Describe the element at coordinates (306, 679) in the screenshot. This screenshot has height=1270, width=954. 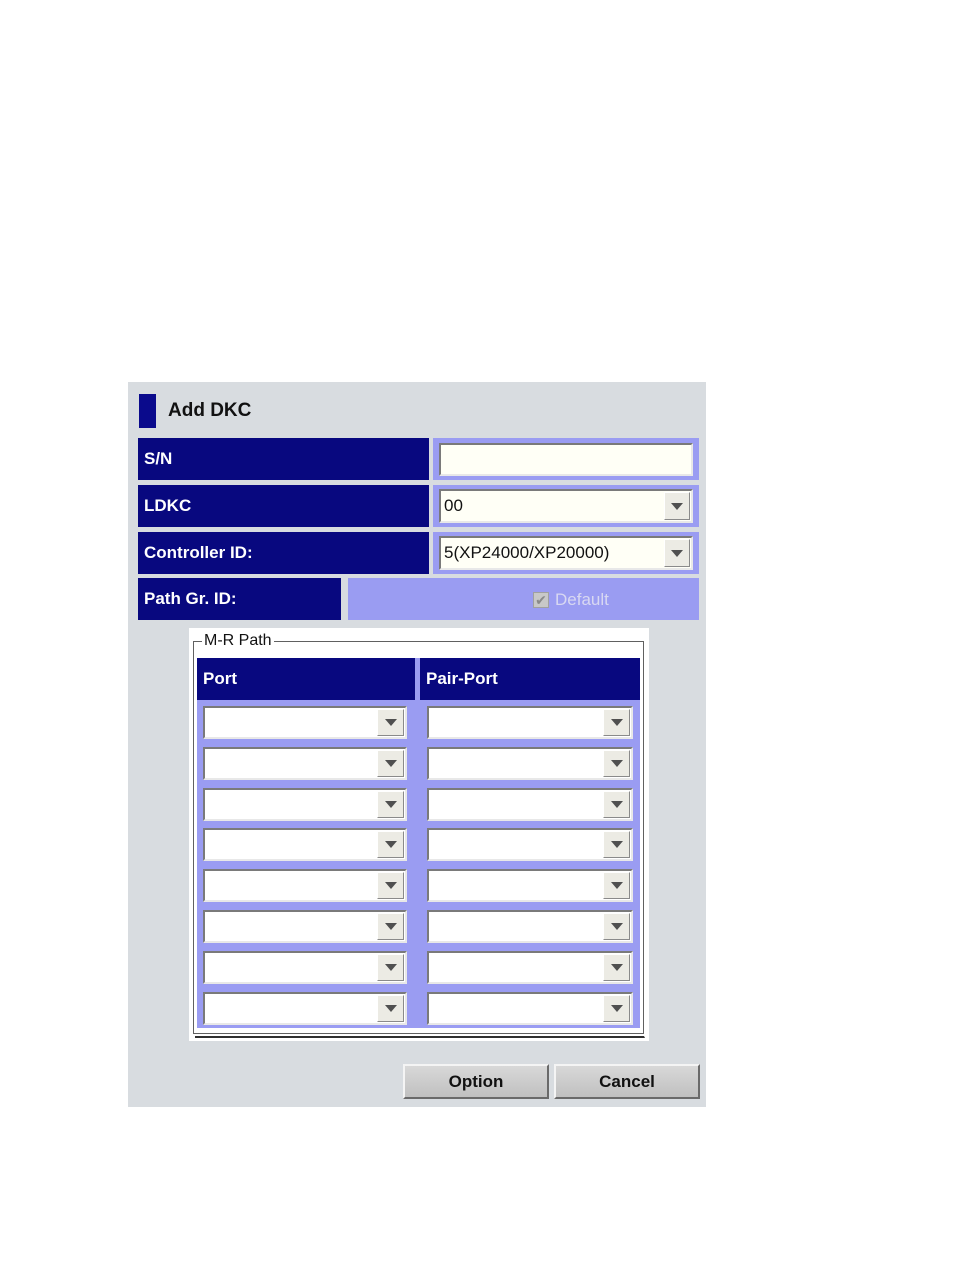
I see `port-column-header: Port` at that location.